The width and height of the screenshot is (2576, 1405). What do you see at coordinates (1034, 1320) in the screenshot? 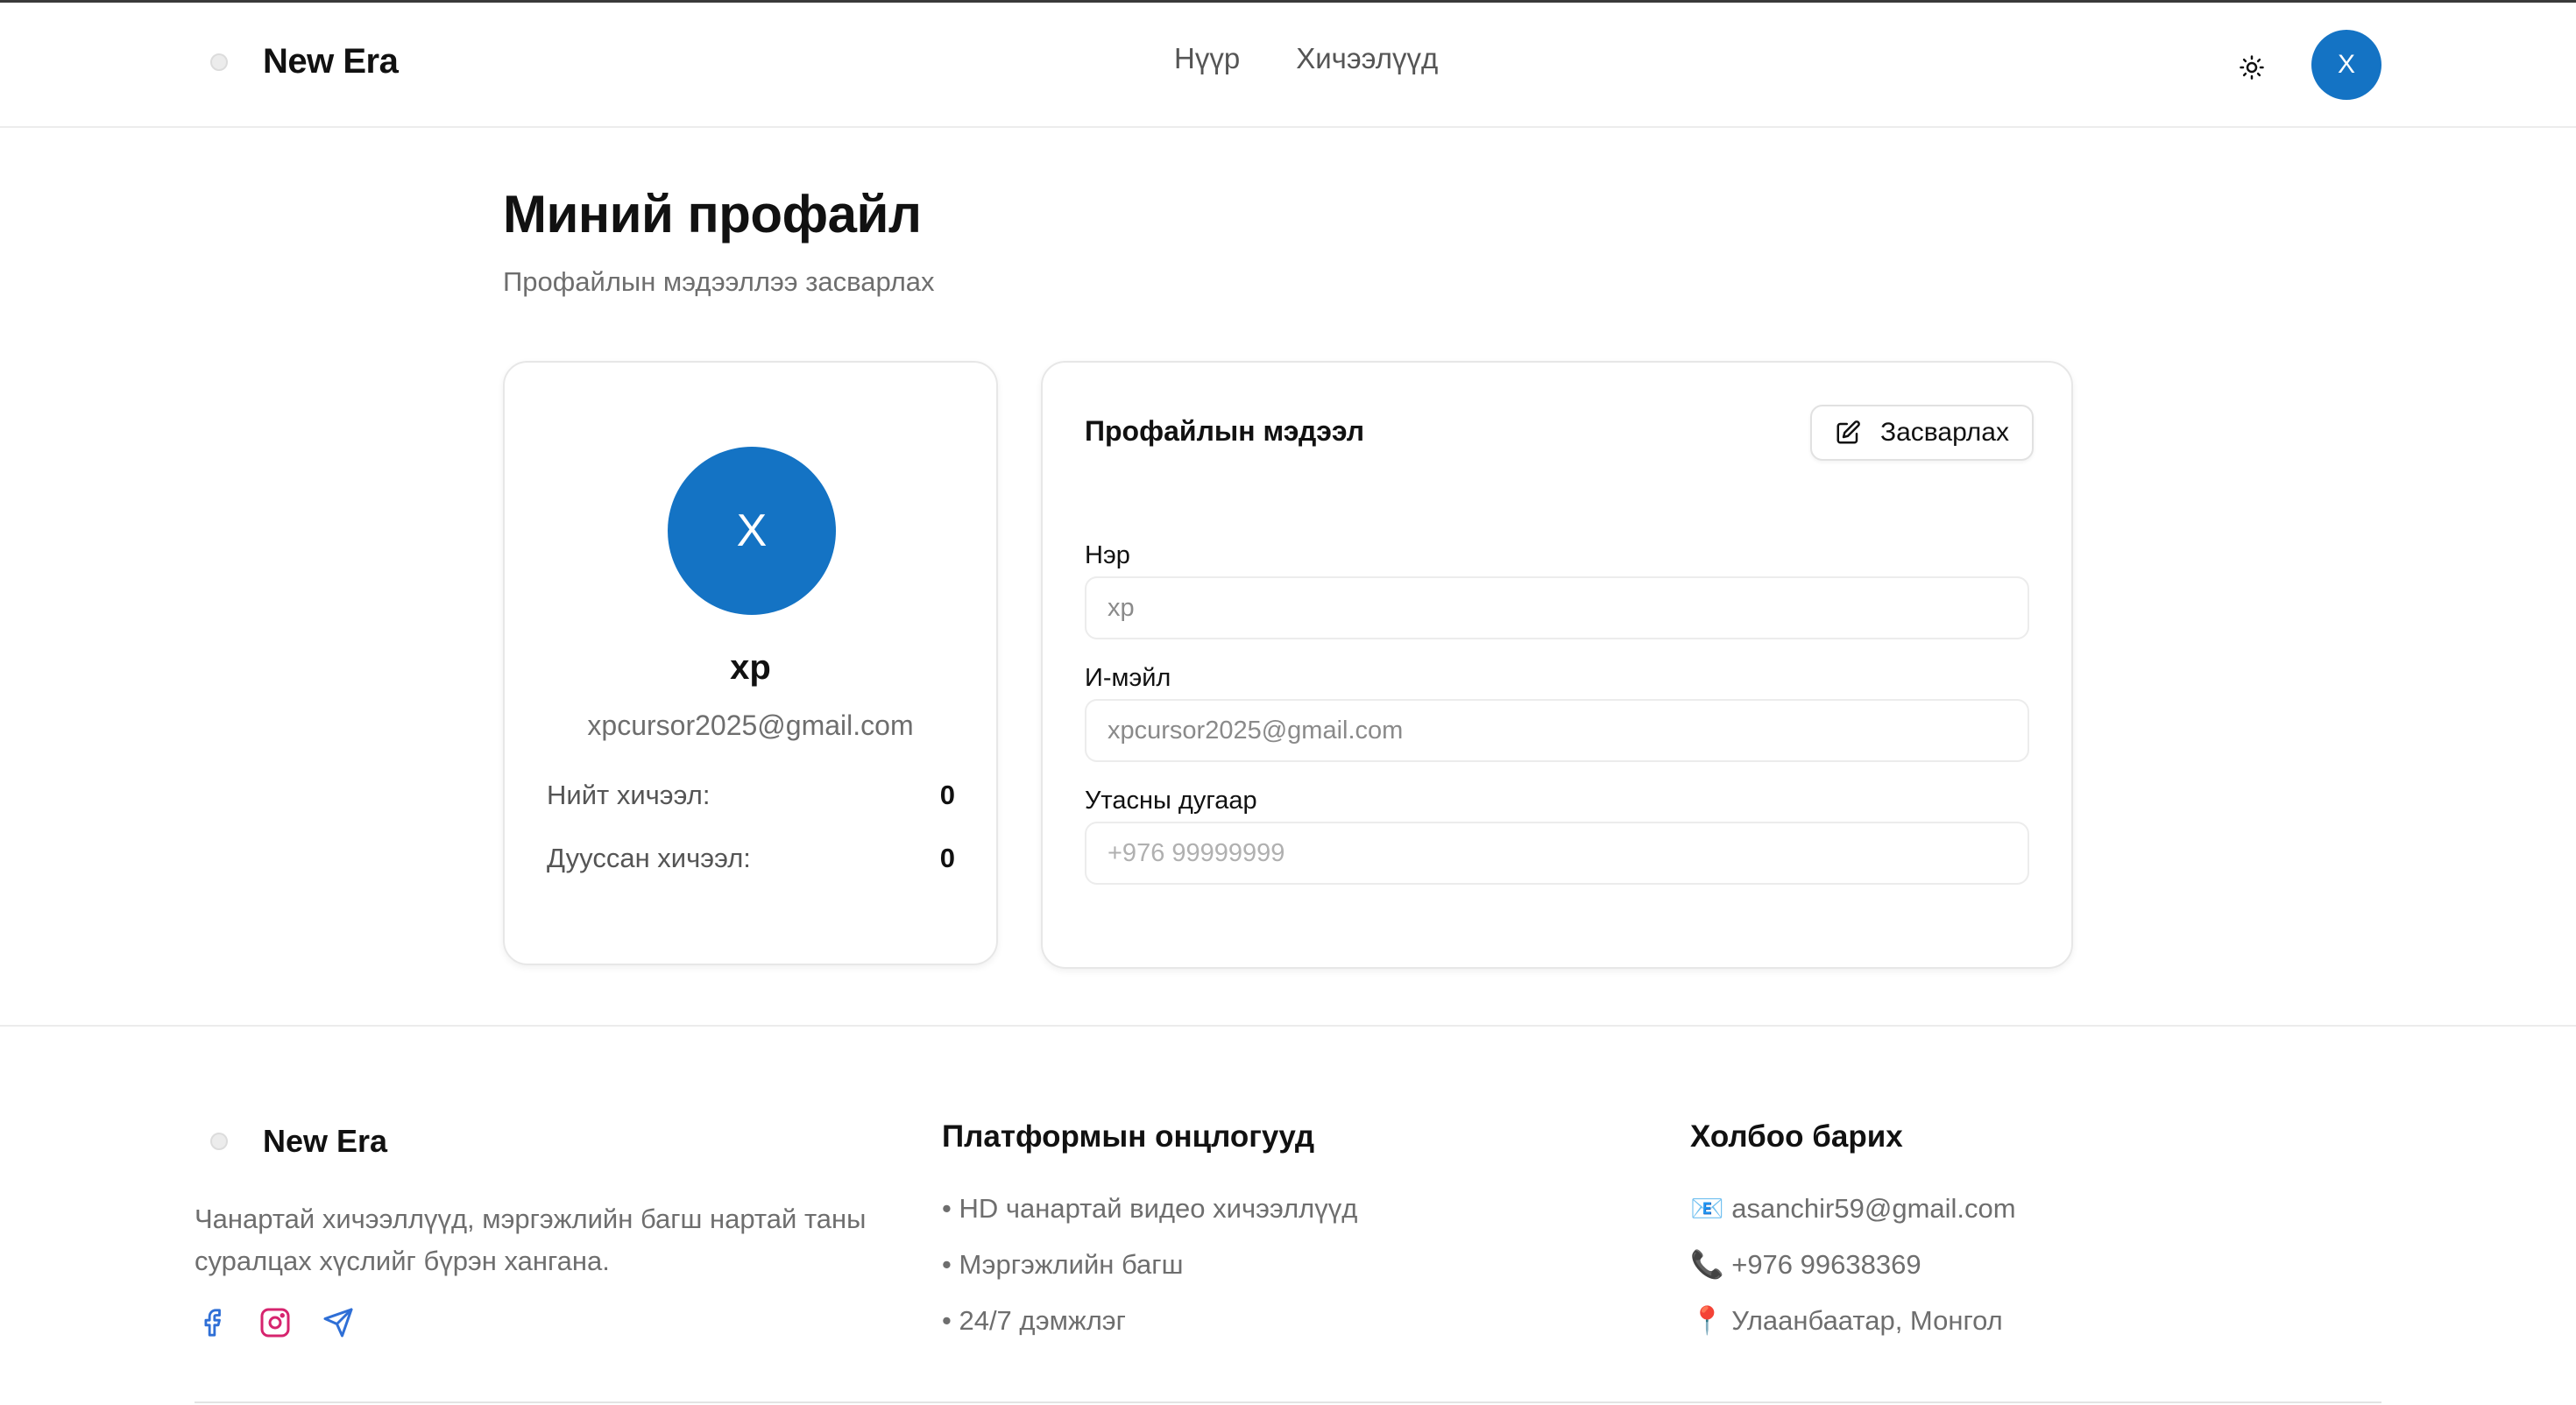
I see `feature-item: • 24/7 дэмжлэг` at bounding box center [1034, 1320].